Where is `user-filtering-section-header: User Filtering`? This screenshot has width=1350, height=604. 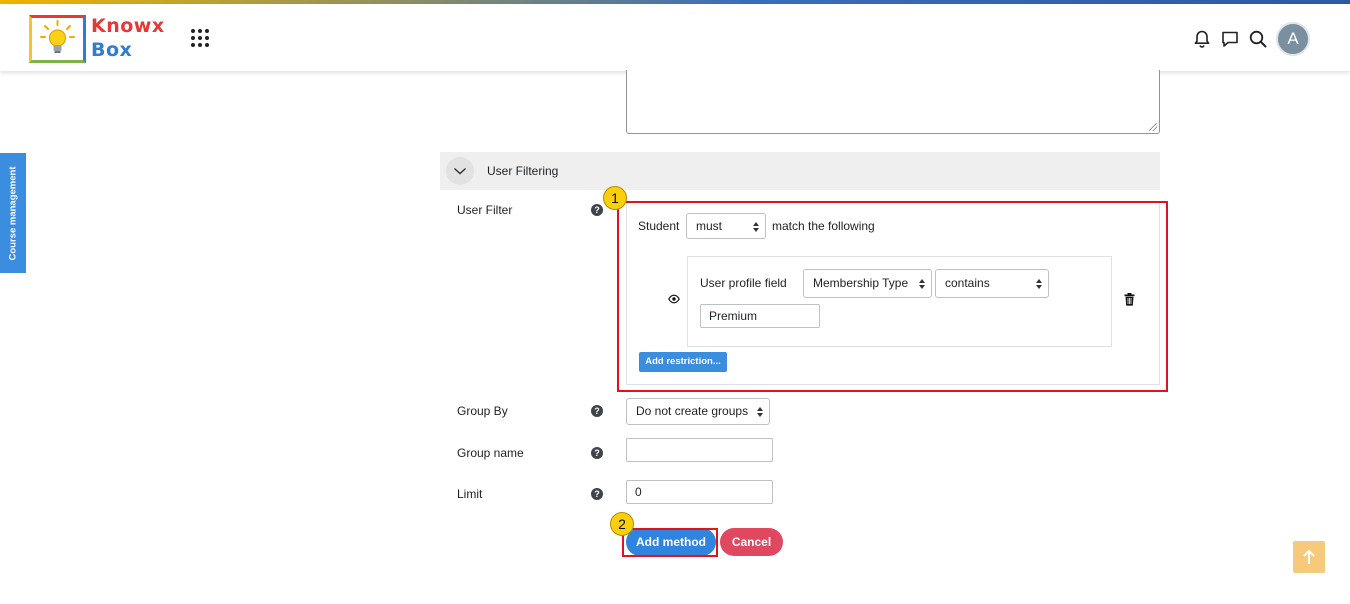
user-filtering-section-header: User Filtering is located at coordinates (800, 171).